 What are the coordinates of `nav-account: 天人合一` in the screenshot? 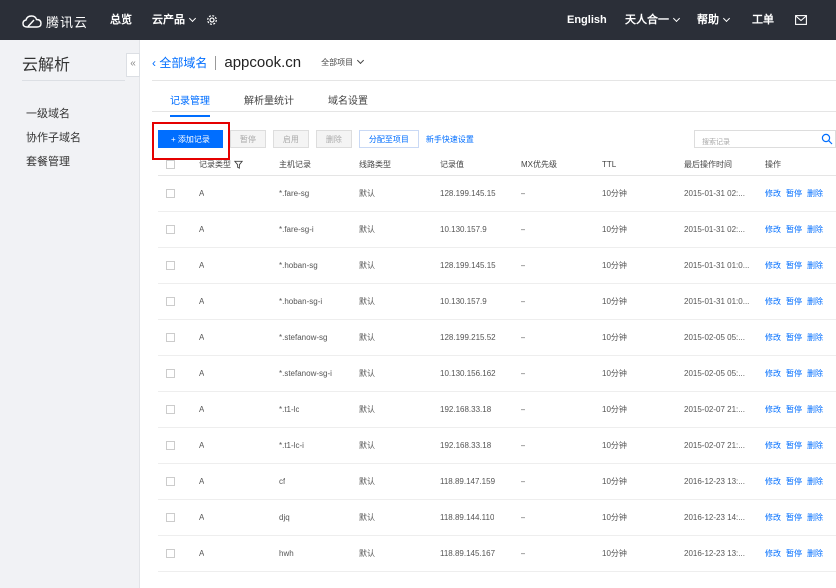 It's located at (653, 20).